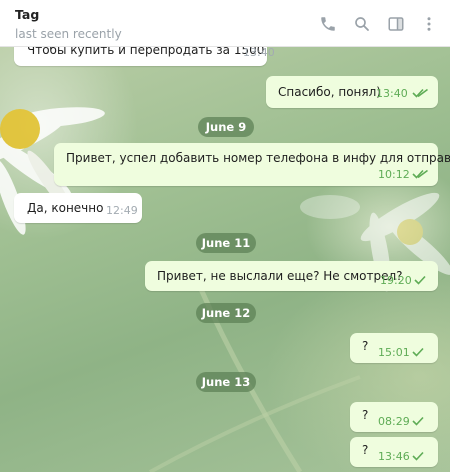 The image size is (450, 472). I want to click on message-time: 12:49, so click(122, 210).